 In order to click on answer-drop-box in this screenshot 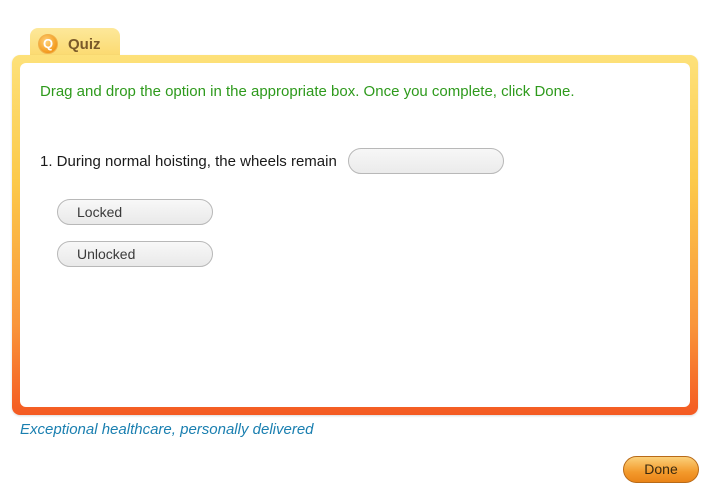, I will do `click(426, 161)`.